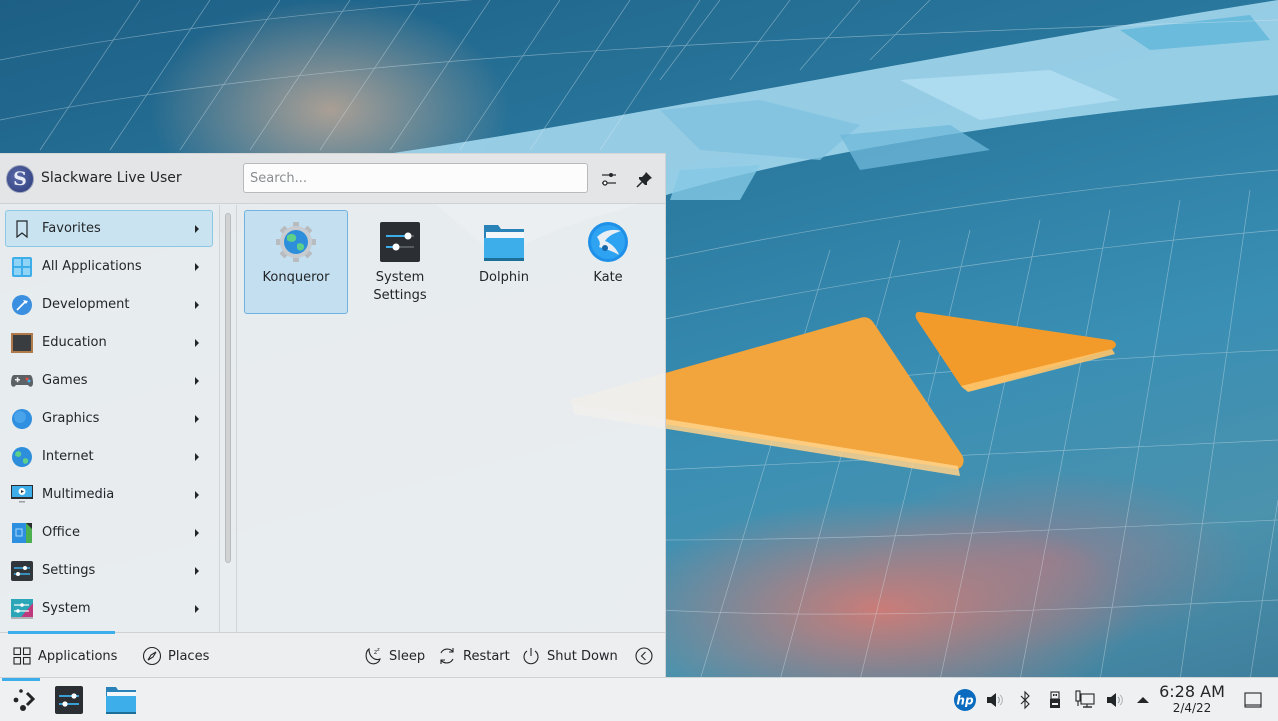 The height and width of the screenshot is (721, 1278). I want to click on category-label: Development, so click(86, 304).